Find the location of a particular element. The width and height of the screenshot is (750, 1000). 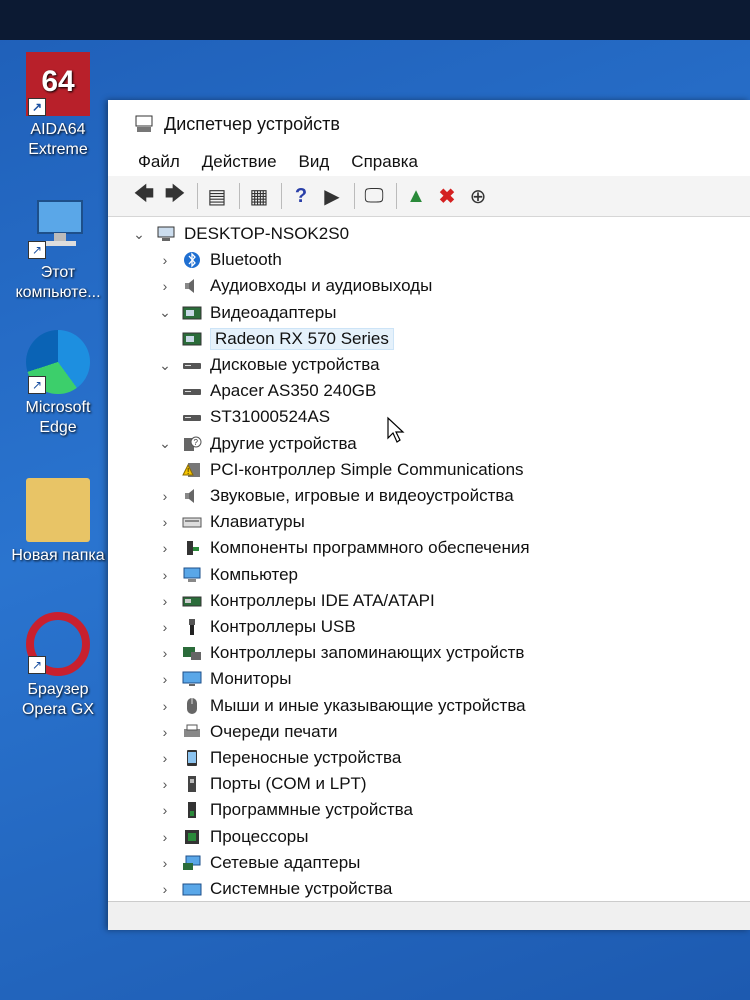

tree-category: › Системные устройства is located at coordinates (274, 888).